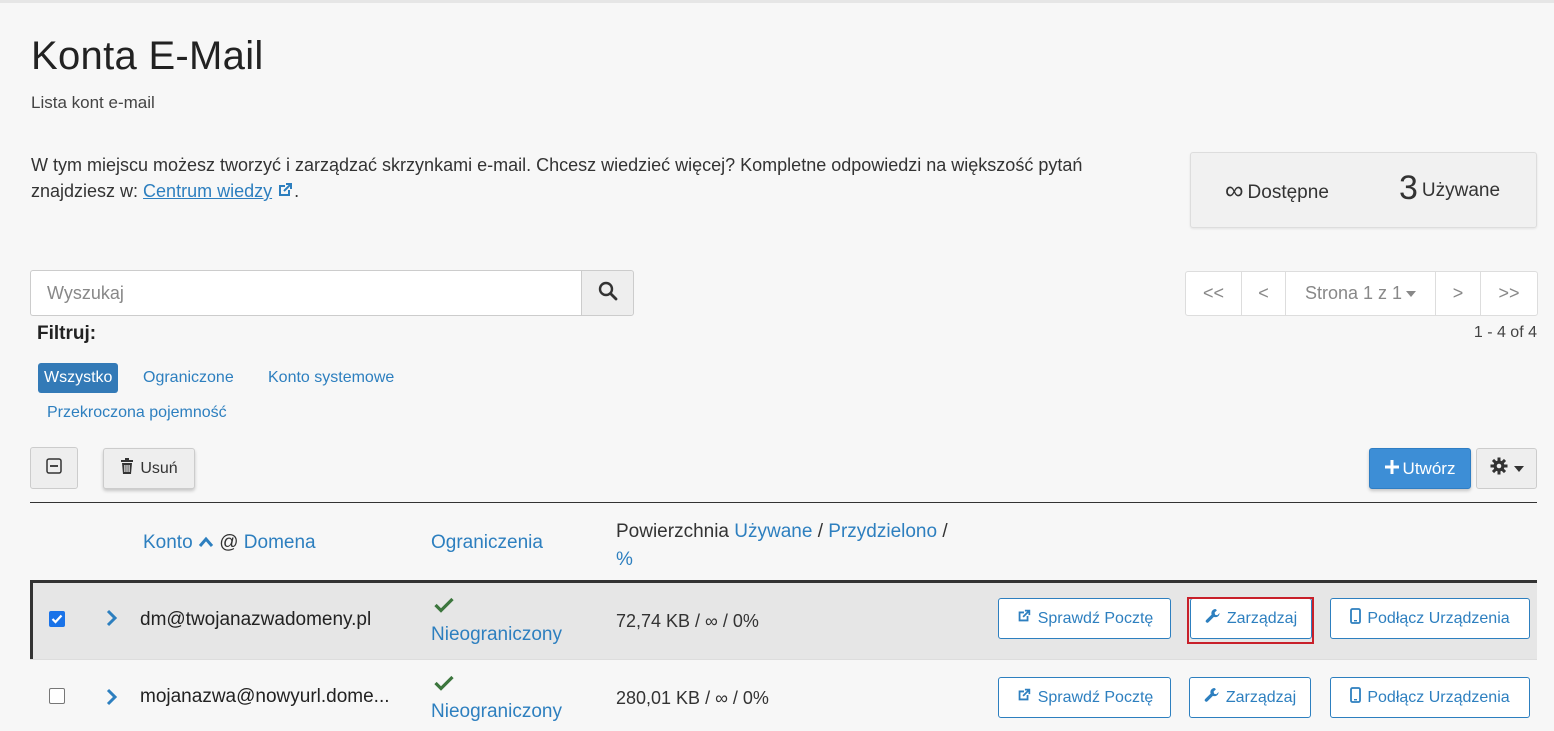  Describe the element at coordinates (1214, 293) in the screenshot. I see `page-first-button: <<` at that location.